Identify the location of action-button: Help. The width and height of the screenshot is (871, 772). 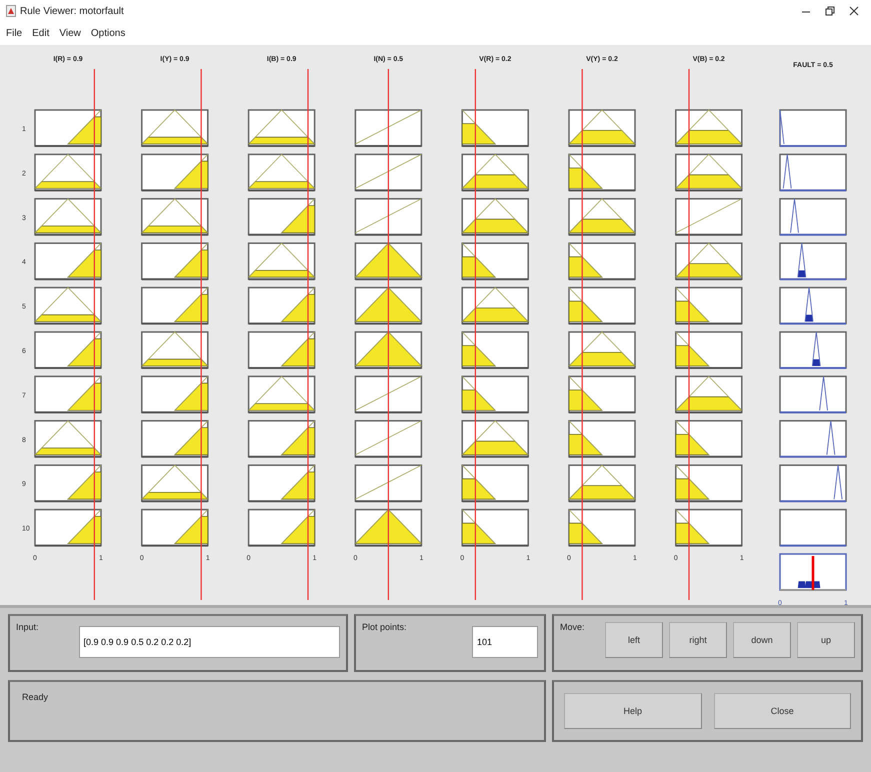
(633, 711).